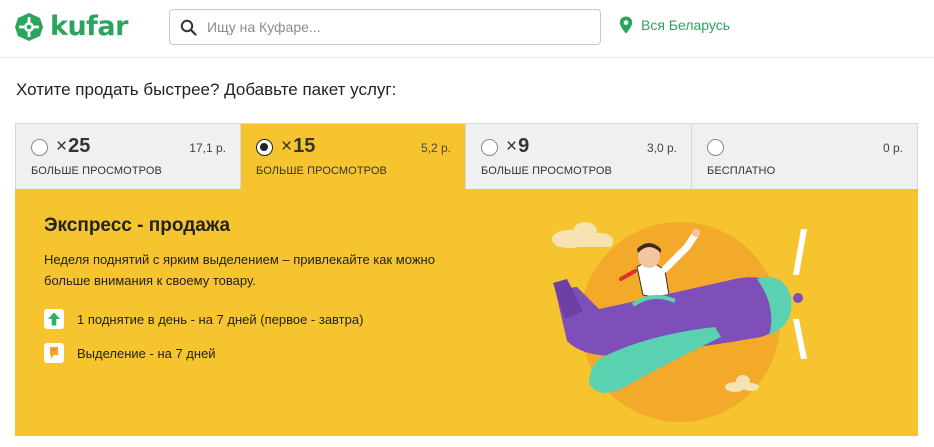  I want to click on package-tab-free: 0 р. БЕСПЛАТНО, so click(804, 157).